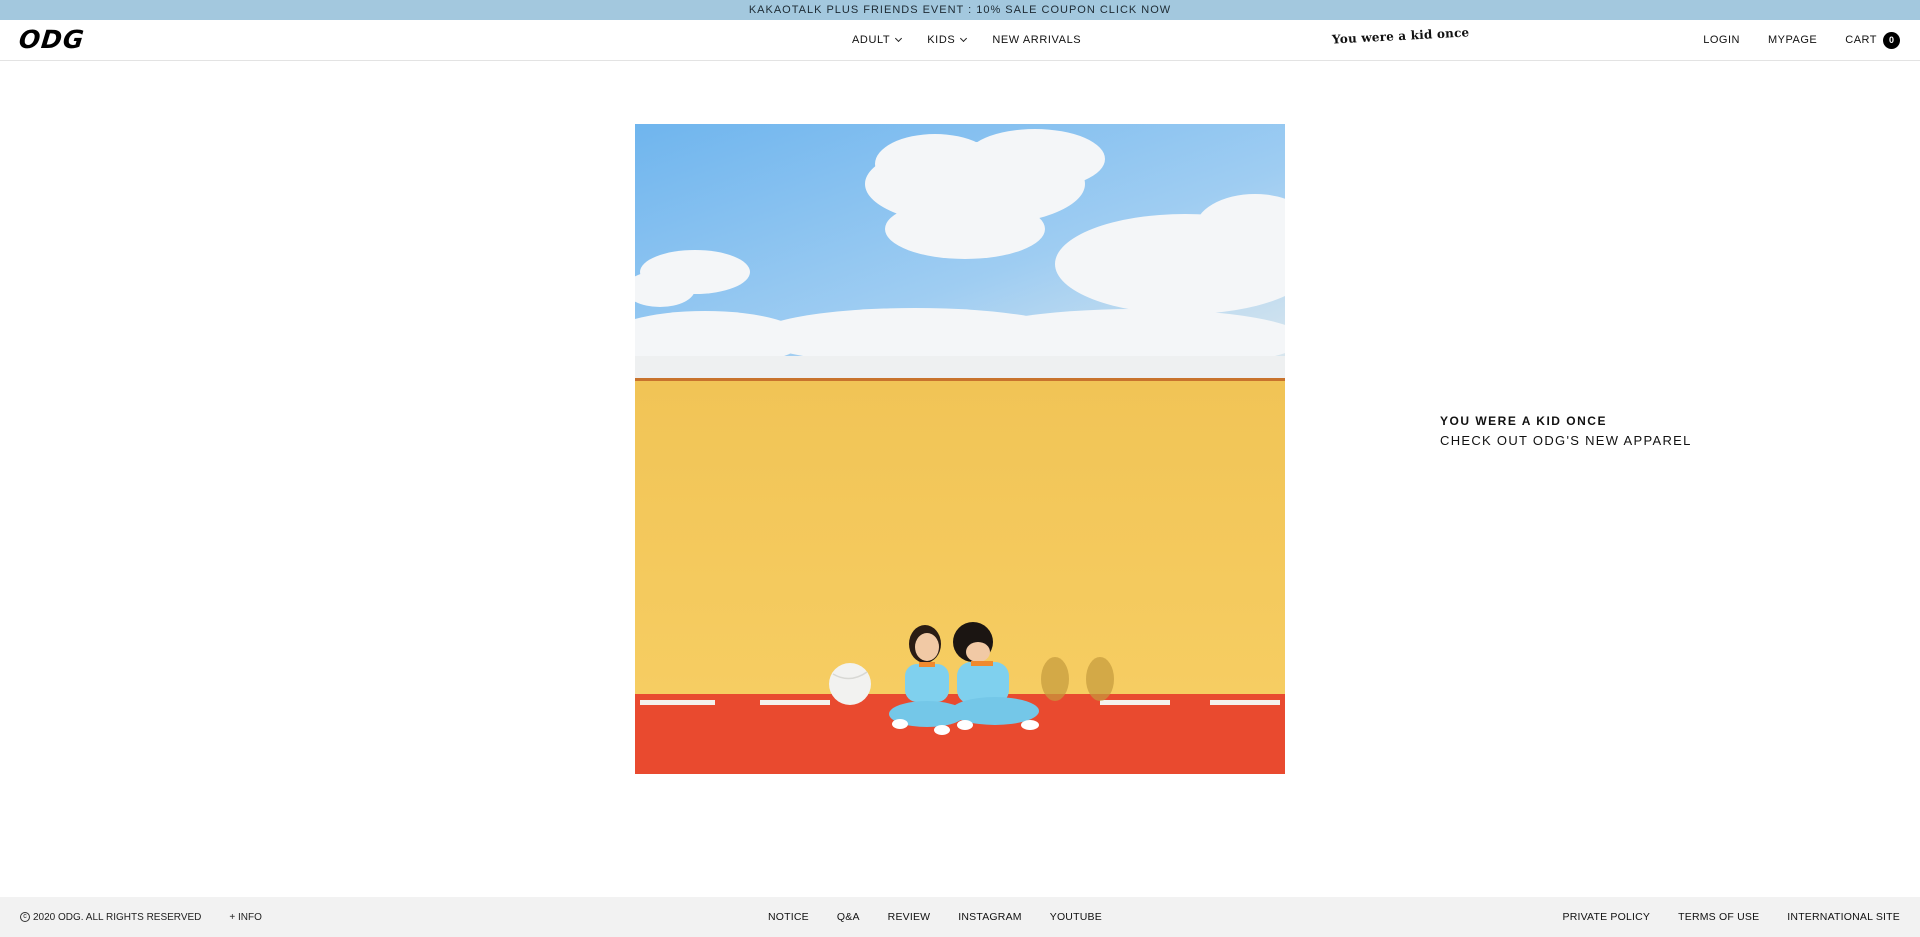 The height and width of the screenshot is (937, 1920). I want to click on odg-logo: ODG, so click(52, 39).